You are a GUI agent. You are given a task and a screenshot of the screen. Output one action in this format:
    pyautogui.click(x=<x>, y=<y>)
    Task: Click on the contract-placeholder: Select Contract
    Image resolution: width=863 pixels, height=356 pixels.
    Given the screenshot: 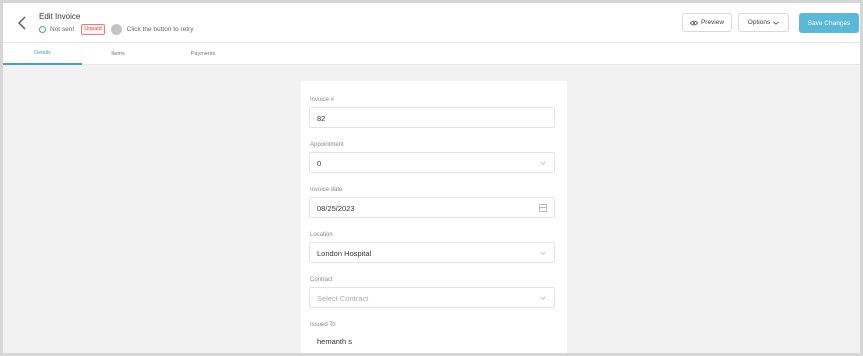 What is the action you would take?
    pyautogui.click(x=343, y=298)
    